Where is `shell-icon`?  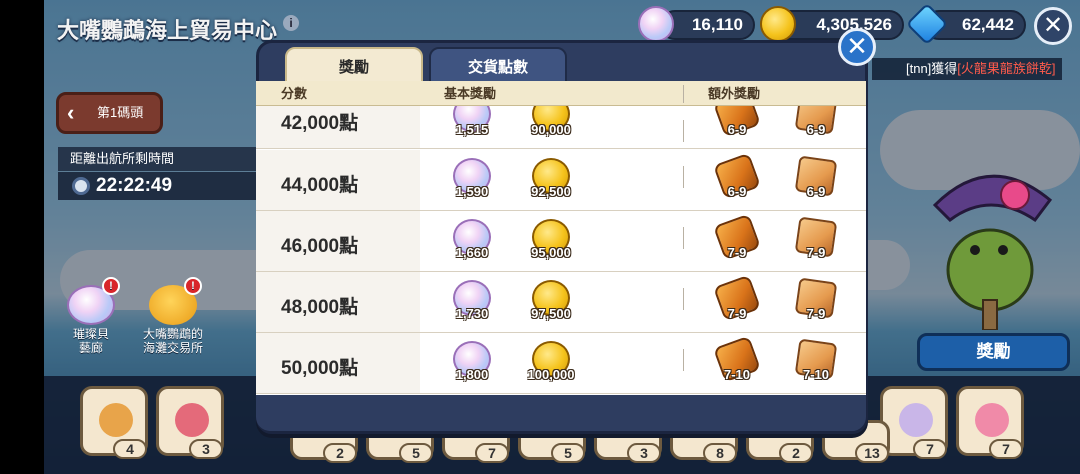 shell-icon is located at coordinates (916, 420).